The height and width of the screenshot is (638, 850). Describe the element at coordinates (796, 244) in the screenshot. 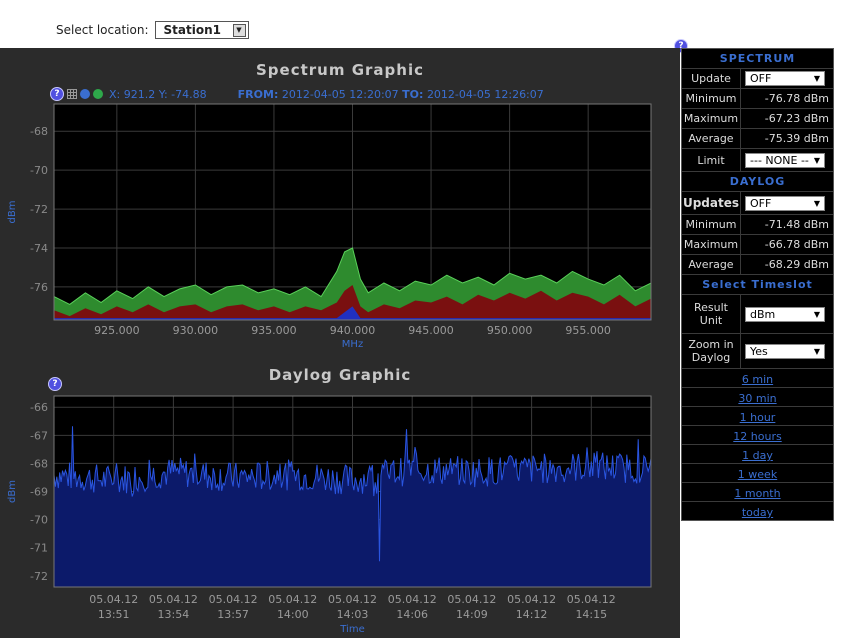

I see `daylog-maximum-value: -66.78 dBm` at that location.